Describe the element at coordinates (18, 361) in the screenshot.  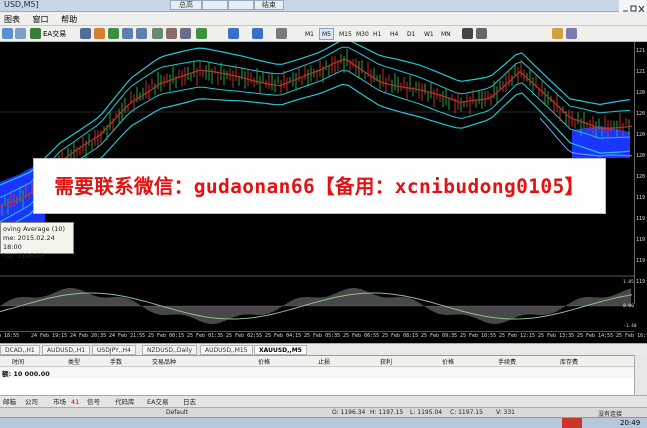
I see `column-header: 时间` at that location.